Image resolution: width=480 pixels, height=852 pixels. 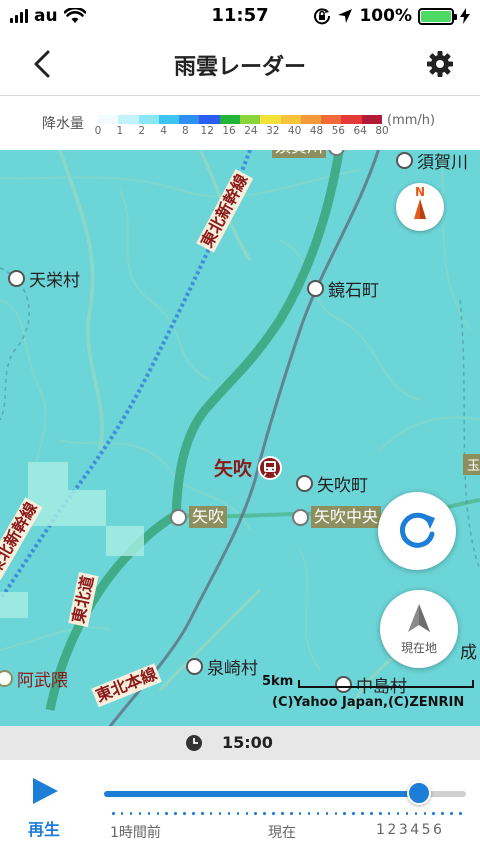 I want to click on nav-bar: 雨雲レーダー, so click(x=240, y=64).